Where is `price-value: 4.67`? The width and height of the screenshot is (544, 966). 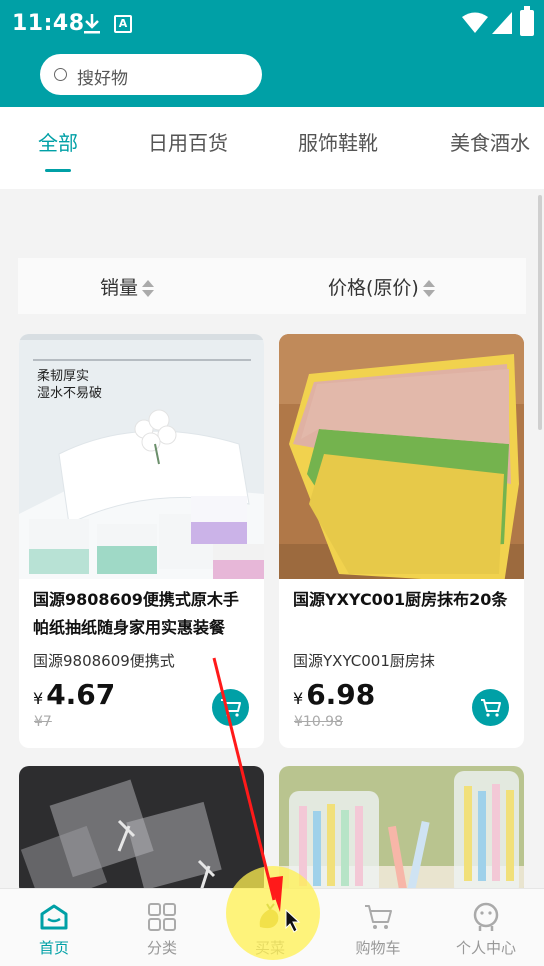
price-value: 4.67 is located at coordinates (81, 694).